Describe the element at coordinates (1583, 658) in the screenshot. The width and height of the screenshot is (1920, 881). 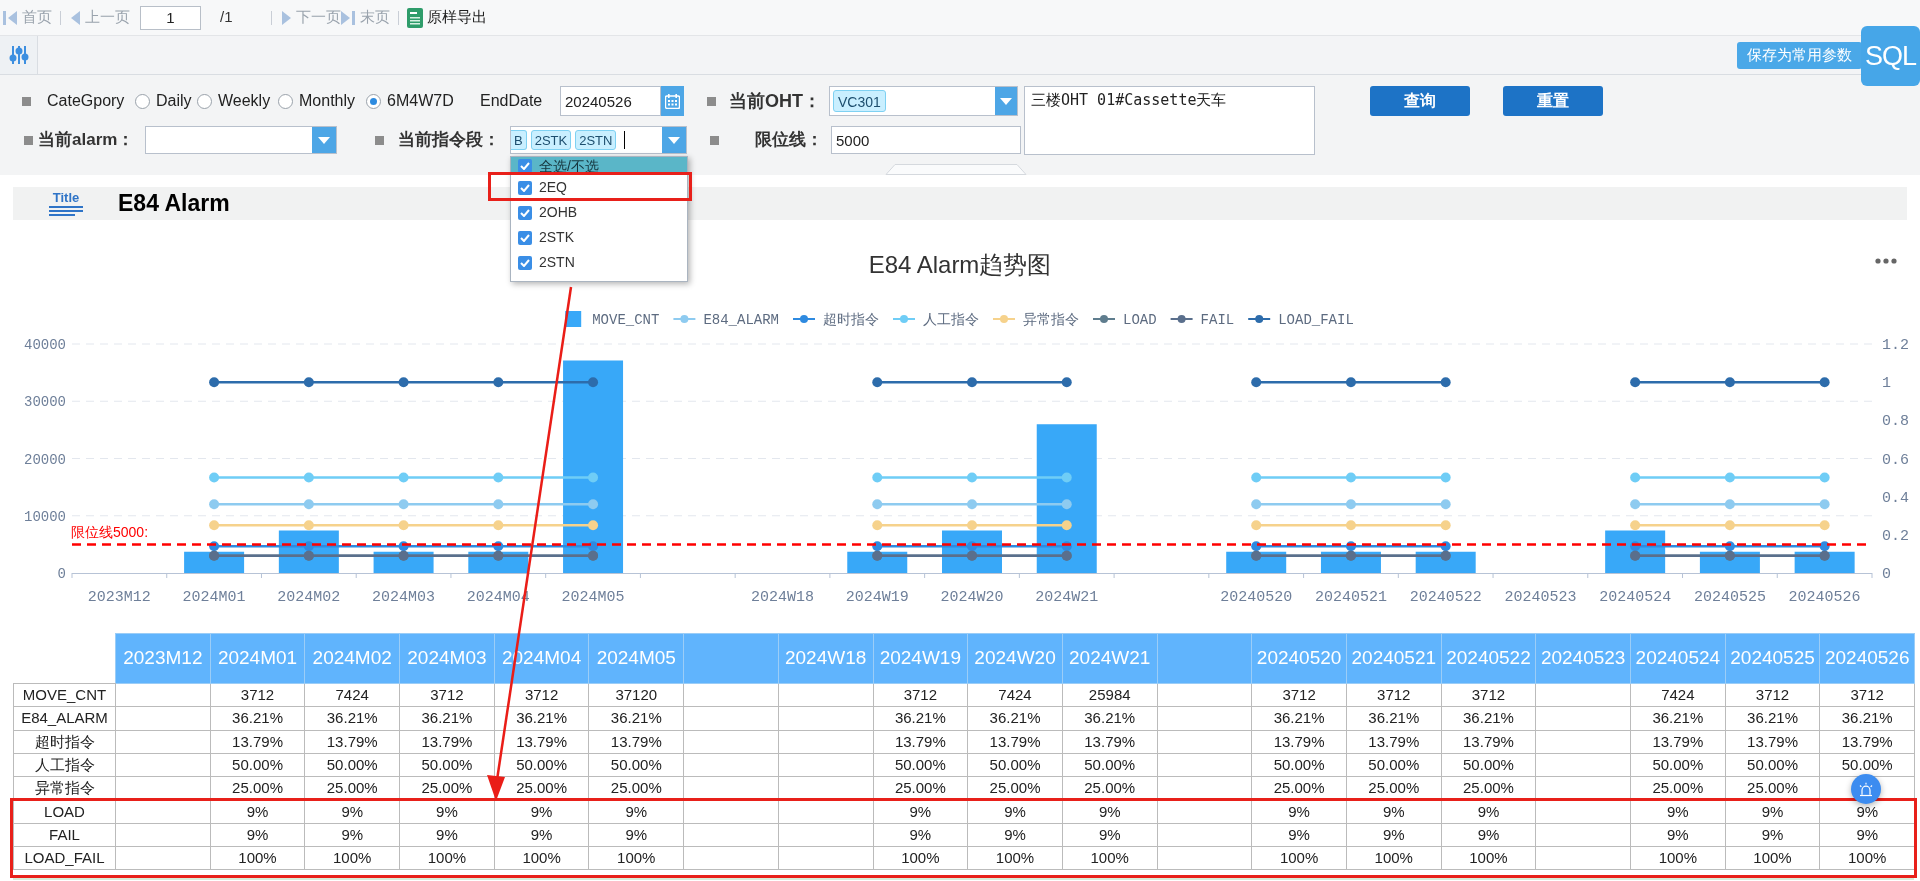
I see `column-header: 20240523` at that location.